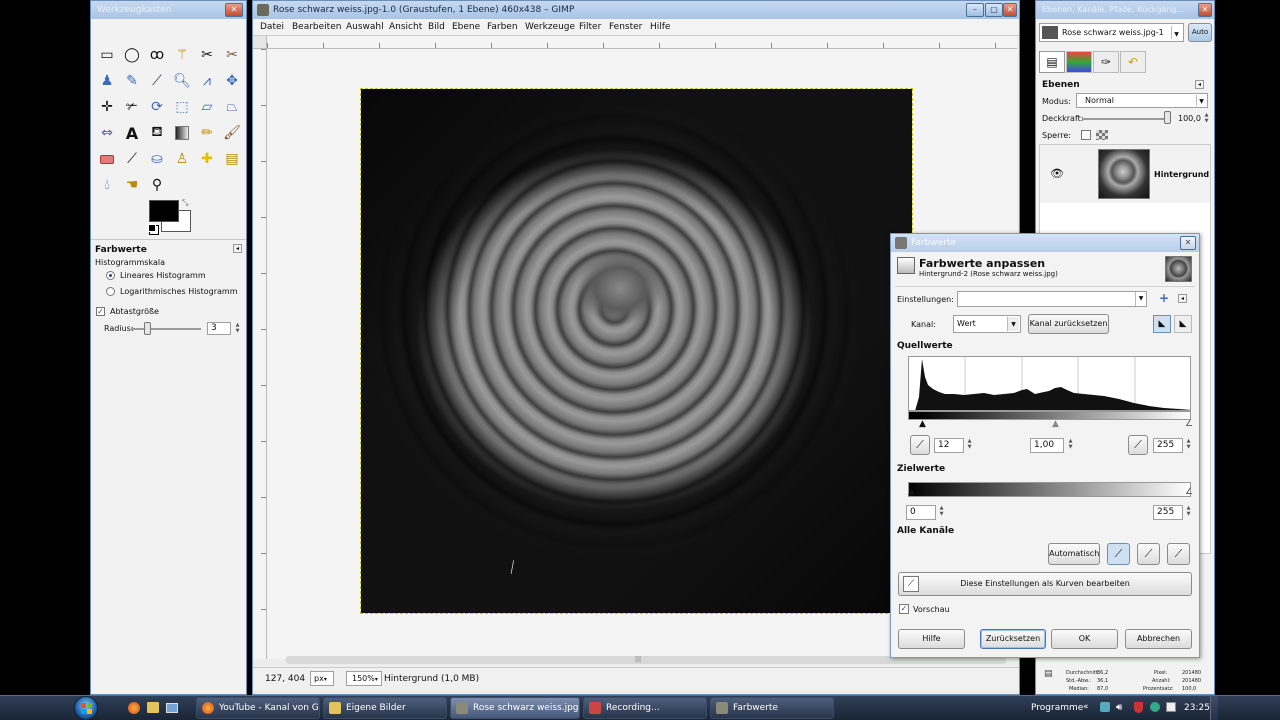  What do you see at coordinates (157, 55) in the screenshot?
I see `lasso-icon: ꝏ` at bounding box center [157, 55].